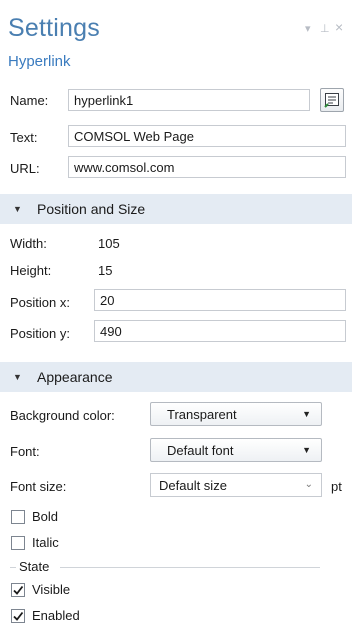 The height and width of the screenshot is (629, 352). I want to click on position-y-input, so click(220, 331).